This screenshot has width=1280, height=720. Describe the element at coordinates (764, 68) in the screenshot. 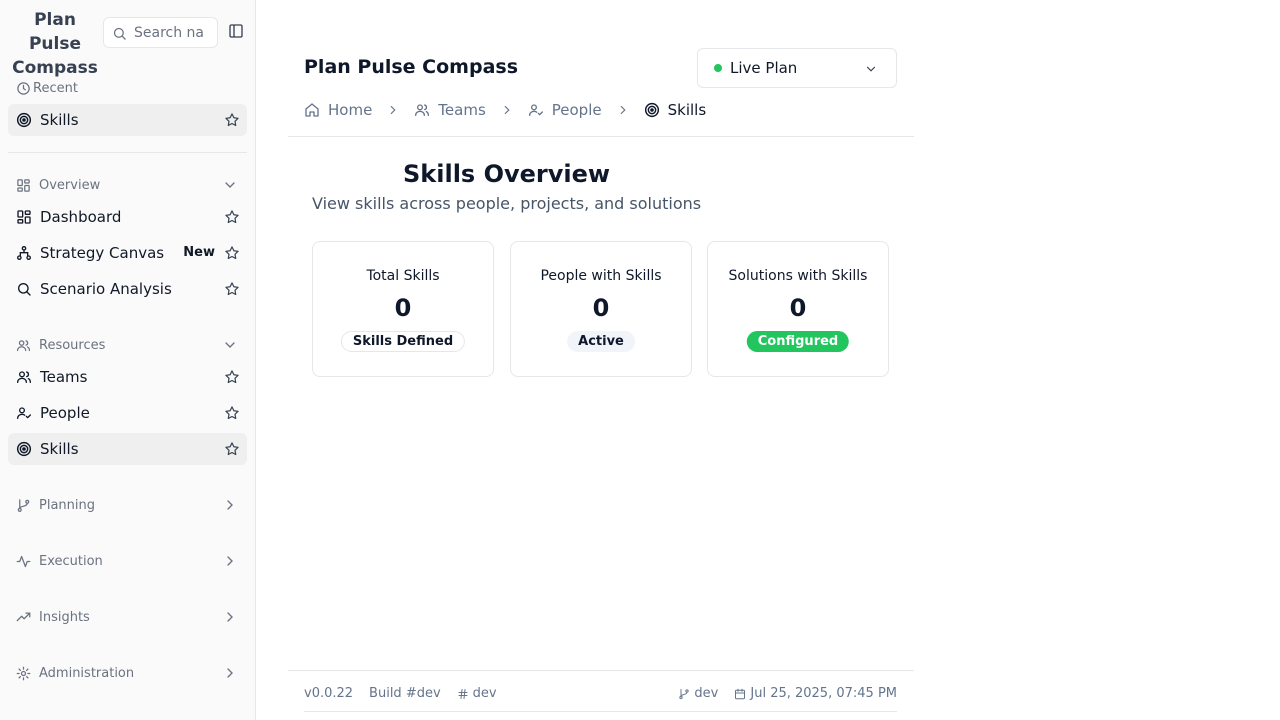

I see `plan-select-value: Live Plan` at that location.